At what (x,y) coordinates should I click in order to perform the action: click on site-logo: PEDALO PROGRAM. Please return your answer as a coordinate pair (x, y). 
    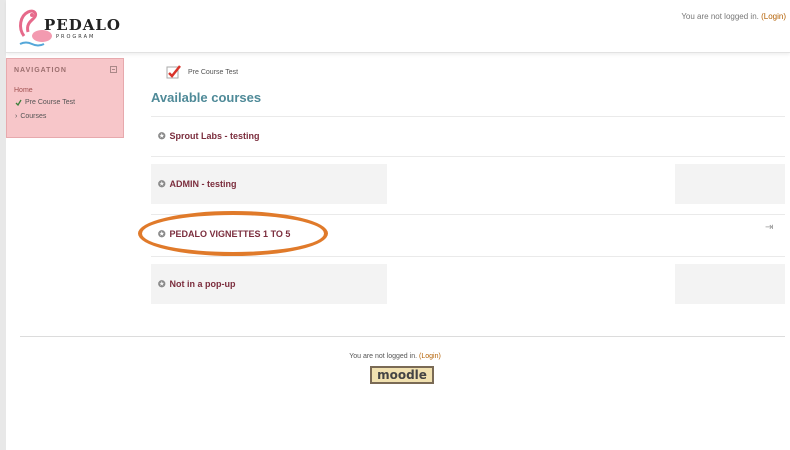
    Looking at the image, I should click on (69, 27).